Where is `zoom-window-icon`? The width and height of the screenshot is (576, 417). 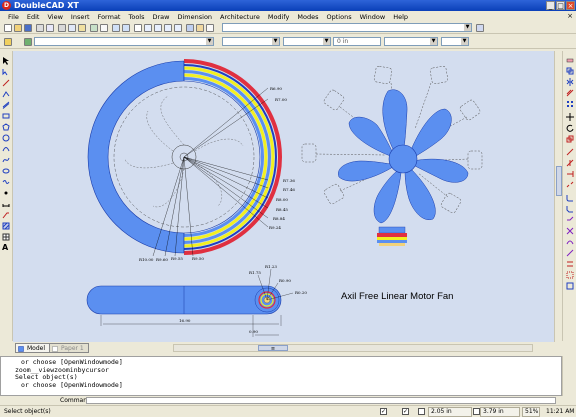
zoom-window-icon is located at coordinates (168, 28).